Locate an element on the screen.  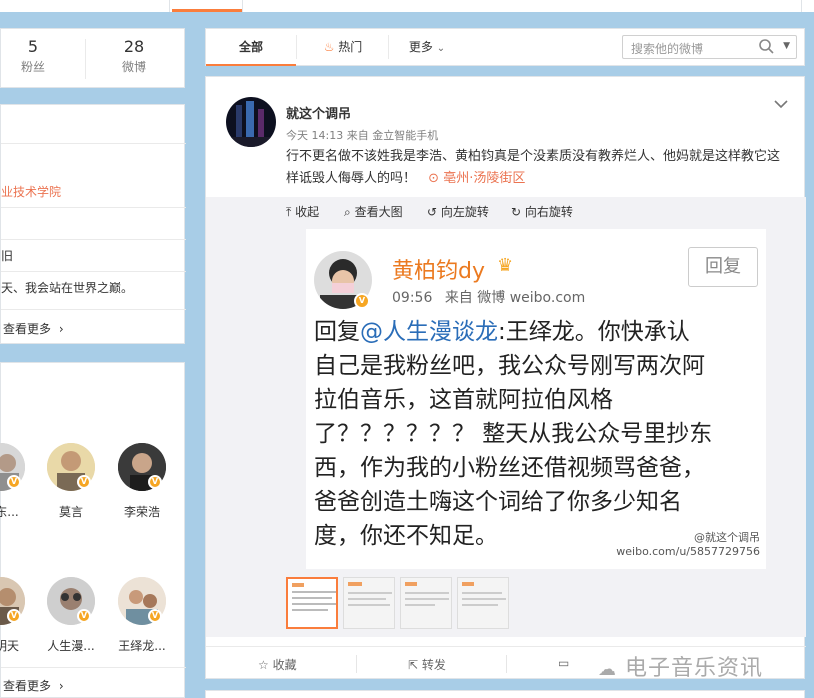
location-link: 亳州·汤陵街区 is located at coordinates (484, 178).